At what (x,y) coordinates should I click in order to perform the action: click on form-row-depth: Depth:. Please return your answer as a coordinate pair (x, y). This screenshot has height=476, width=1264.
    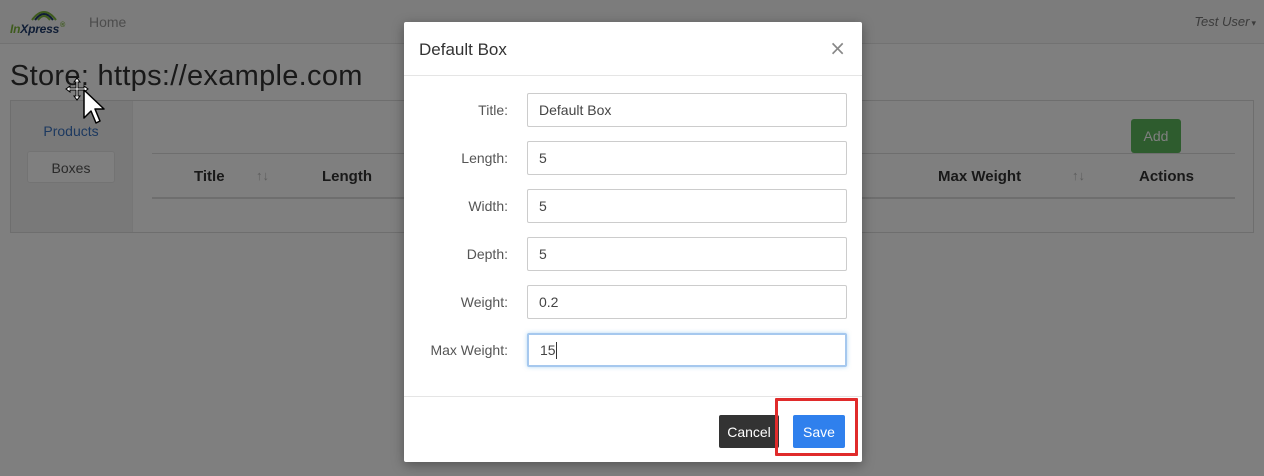
    Looking at the image, I should click on (633, 255).